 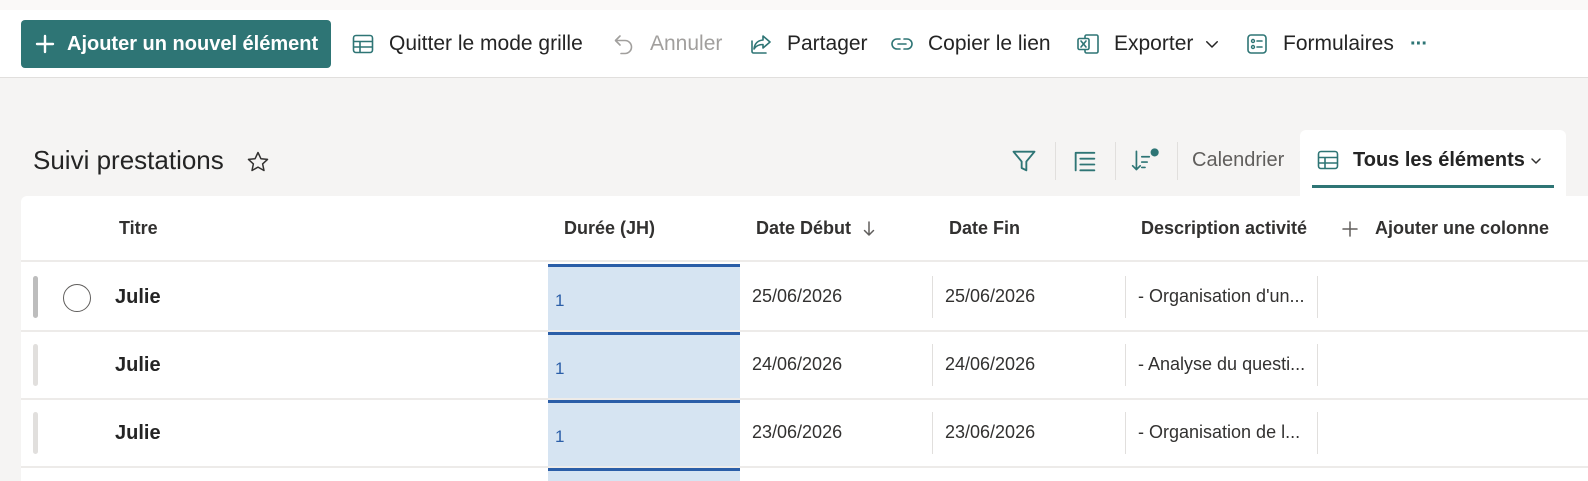 I want to click on add-new-item-label: Ajouter un nouvel élément, so click(x=193, y=43).